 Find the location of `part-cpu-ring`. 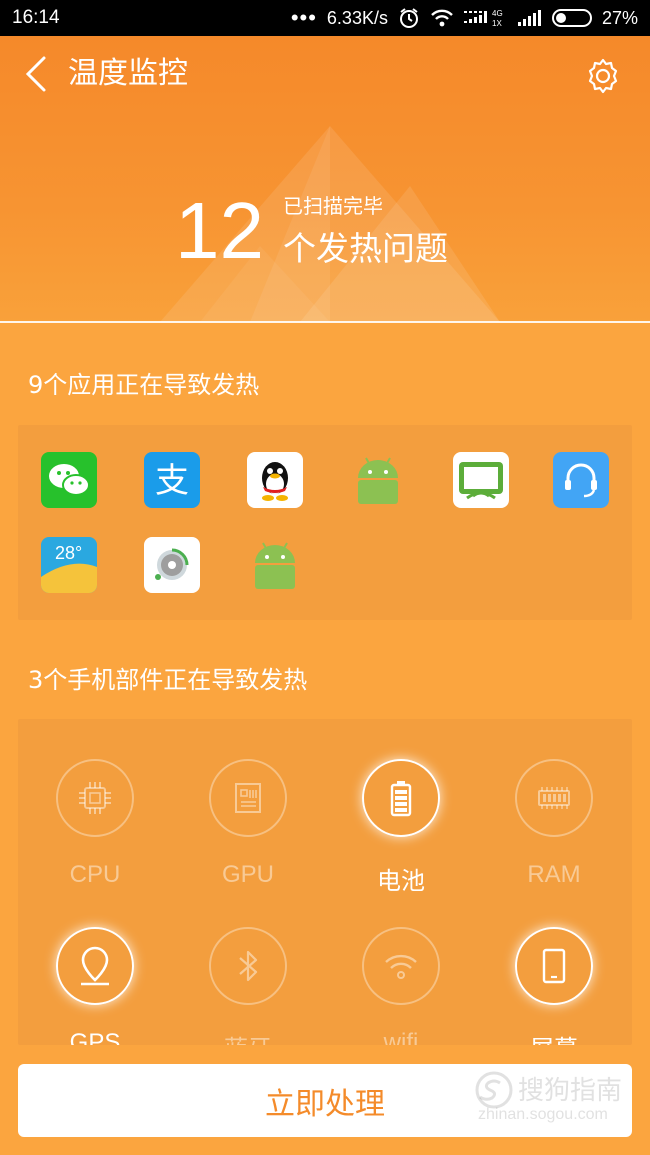

part-cpu-ring is located at coordinates (95, 798).